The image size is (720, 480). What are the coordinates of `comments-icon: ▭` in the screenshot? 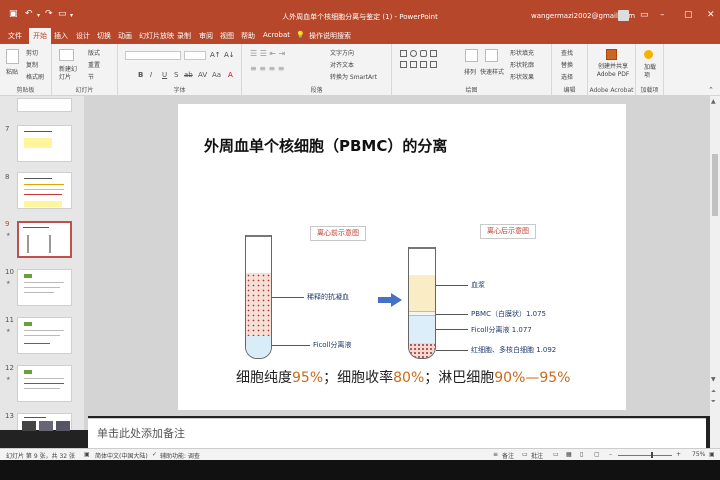 It's located at (525, 454).